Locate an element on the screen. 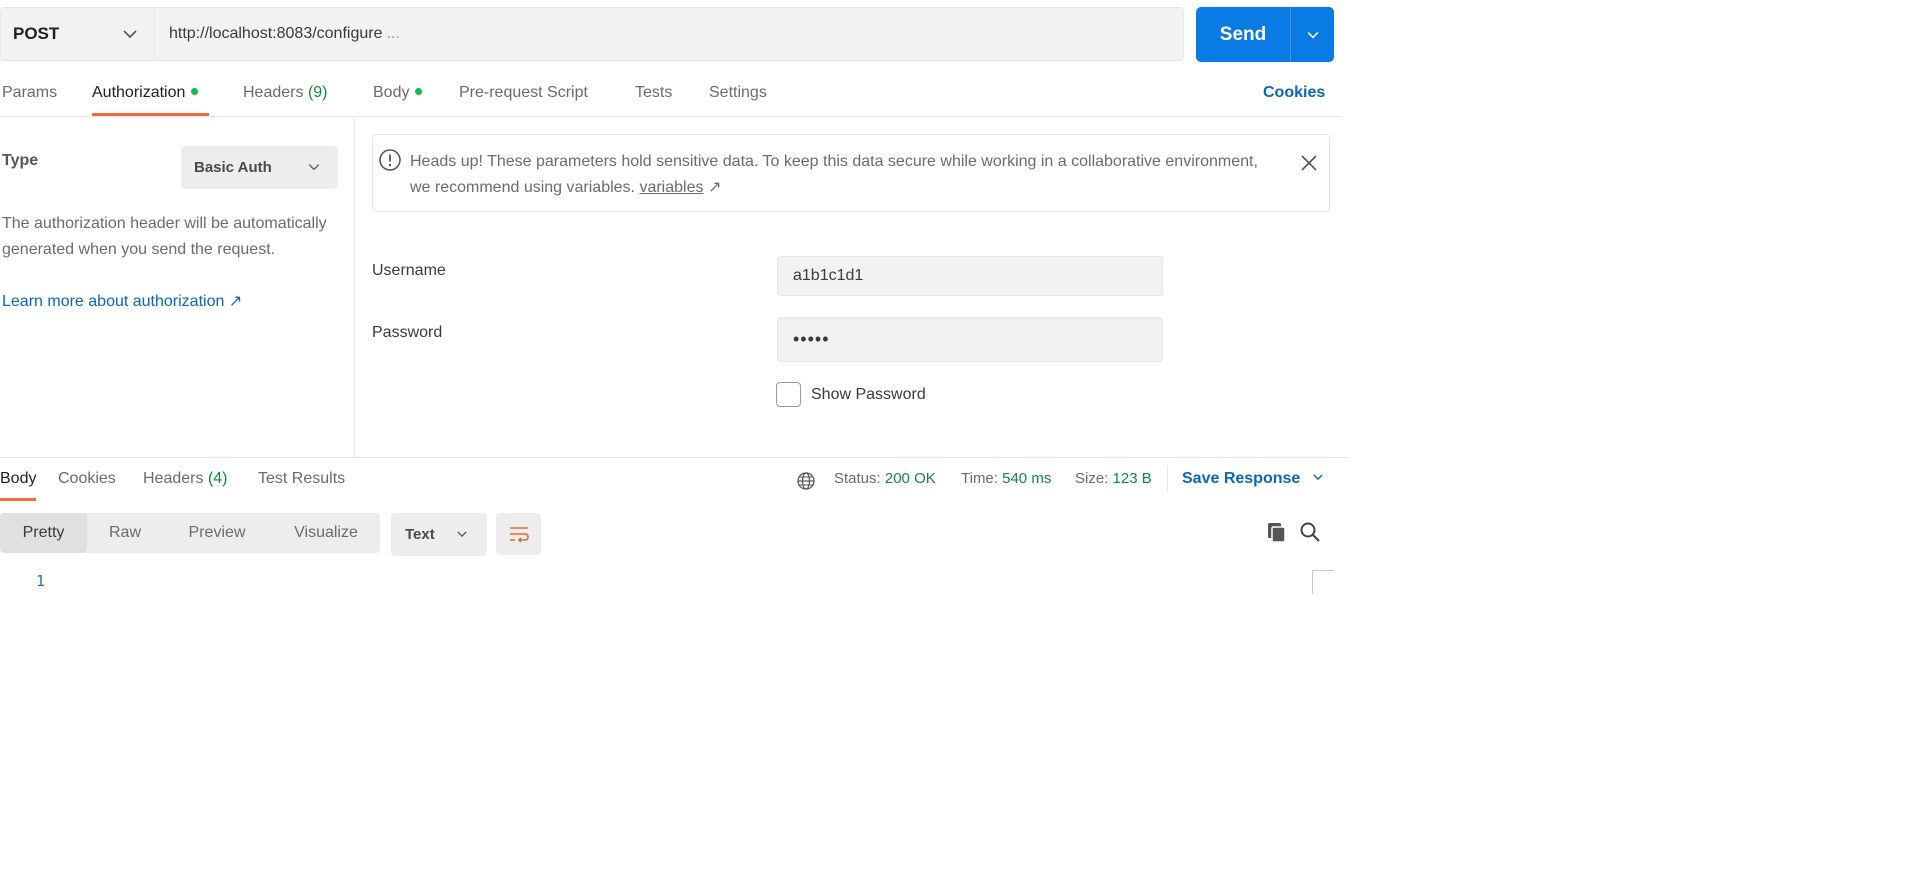 The image size is (1914, 887). view-visualize-button: Visualize is located at coordinates (326, 533).